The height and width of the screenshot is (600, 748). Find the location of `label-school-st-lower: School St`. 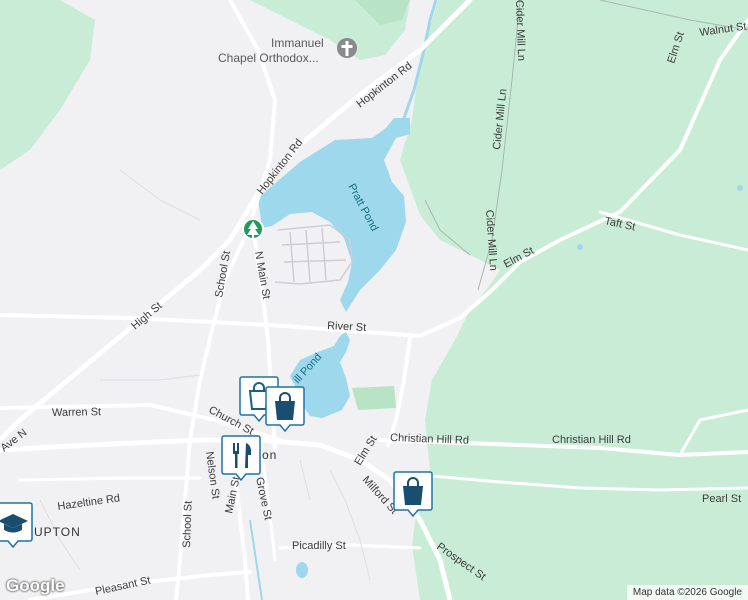

label-school-st-lower: School St is located at coordinates (188, 524).